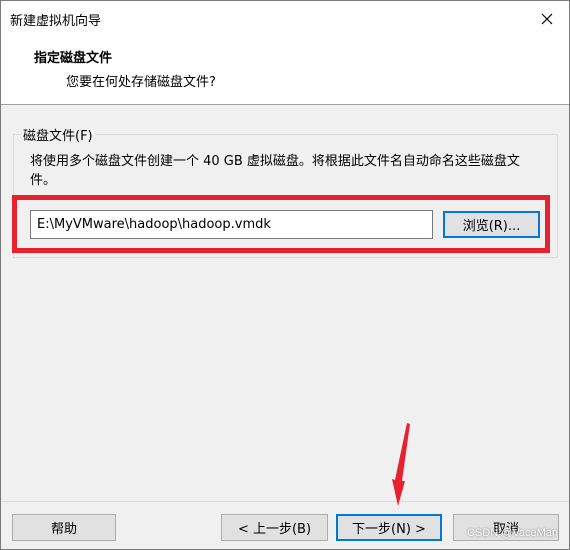  Describe the element at coordinates (285, 19) in the screenshot. I see `title-bar: 新建虚拟机向导` at that location.